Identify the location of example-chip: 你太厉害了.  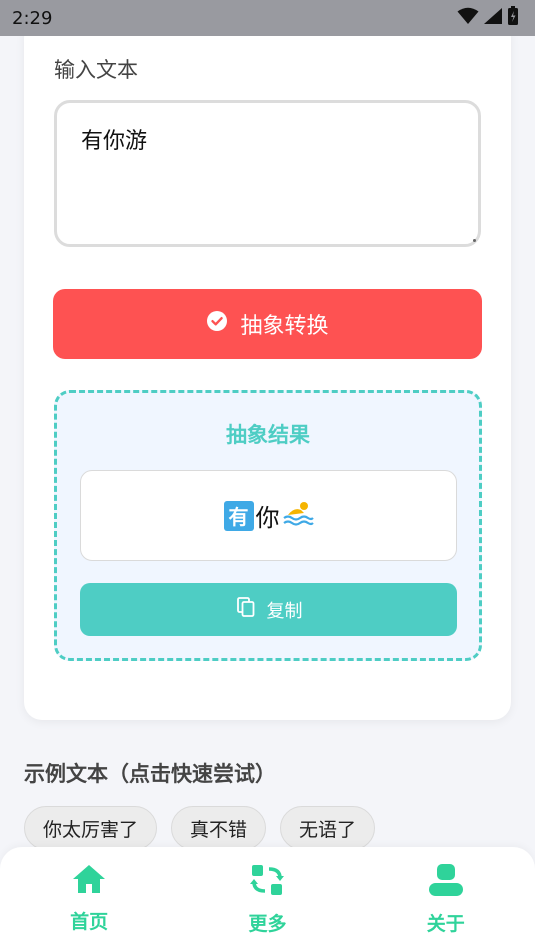
(91, 828).